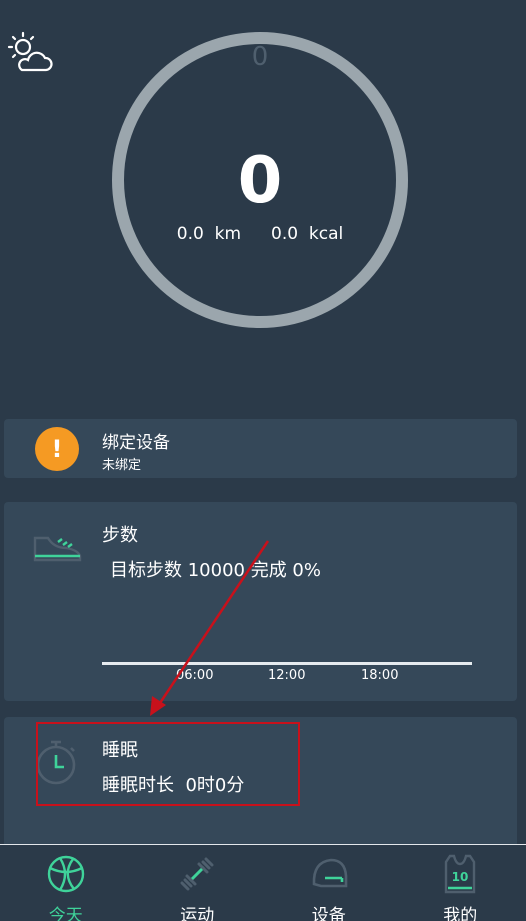 The image size is (526, 921). I want to click on bind-status: 未绑定, so click(122, 465).